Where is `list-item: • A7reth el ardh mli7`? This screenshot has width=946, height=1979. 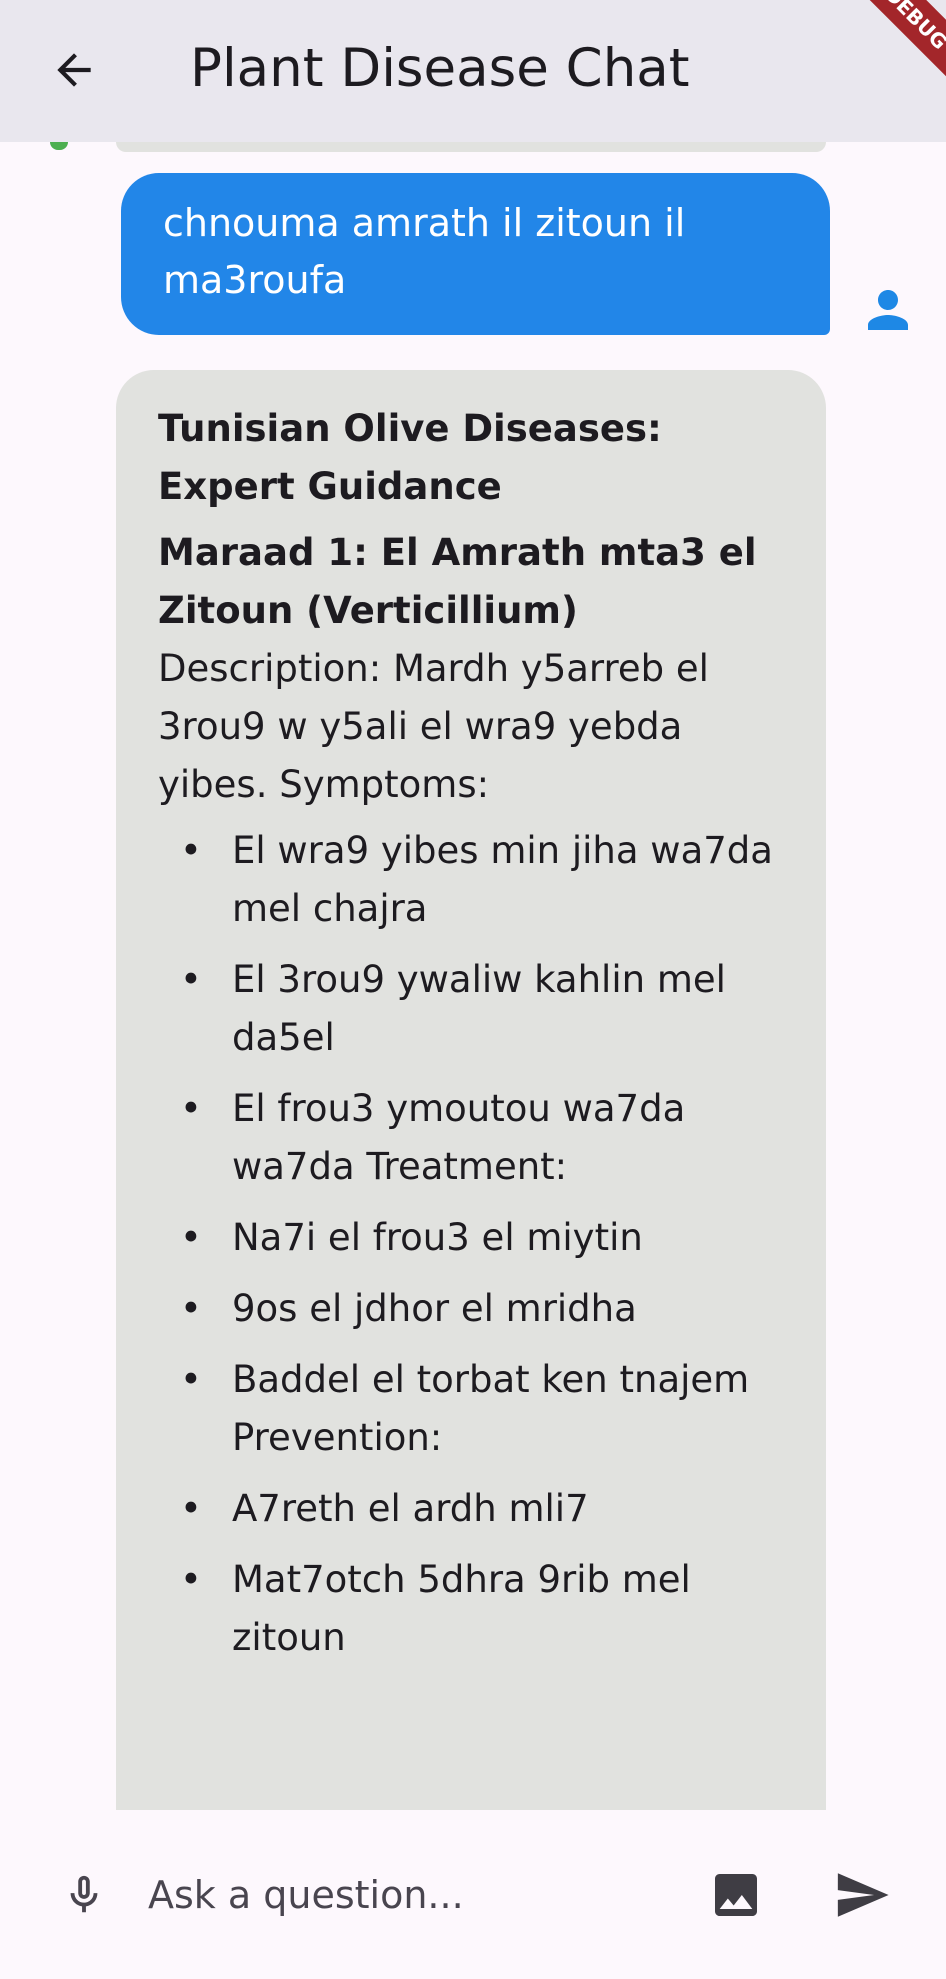 list-item: • A7reth el ardh mli7 is located at coordinates (474, 1509).